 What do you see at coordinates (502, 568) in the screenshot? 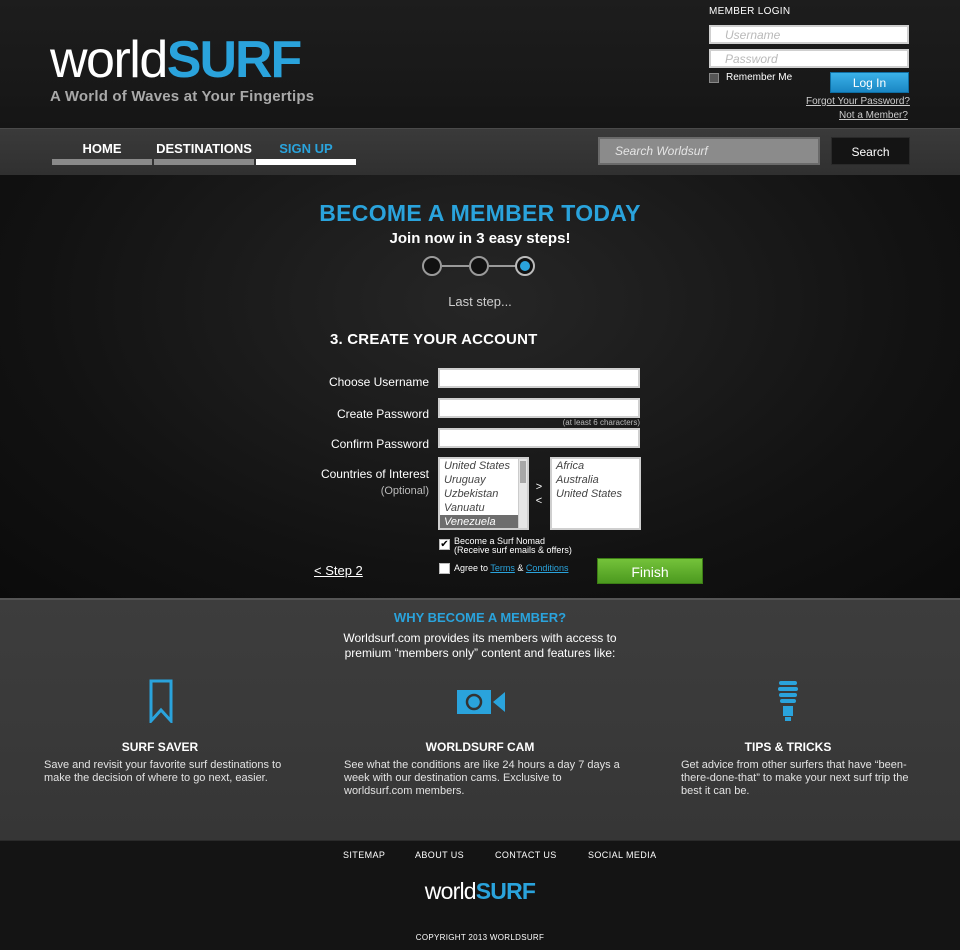
I see `terms-link: Terms` at bounding box center [502, 568].